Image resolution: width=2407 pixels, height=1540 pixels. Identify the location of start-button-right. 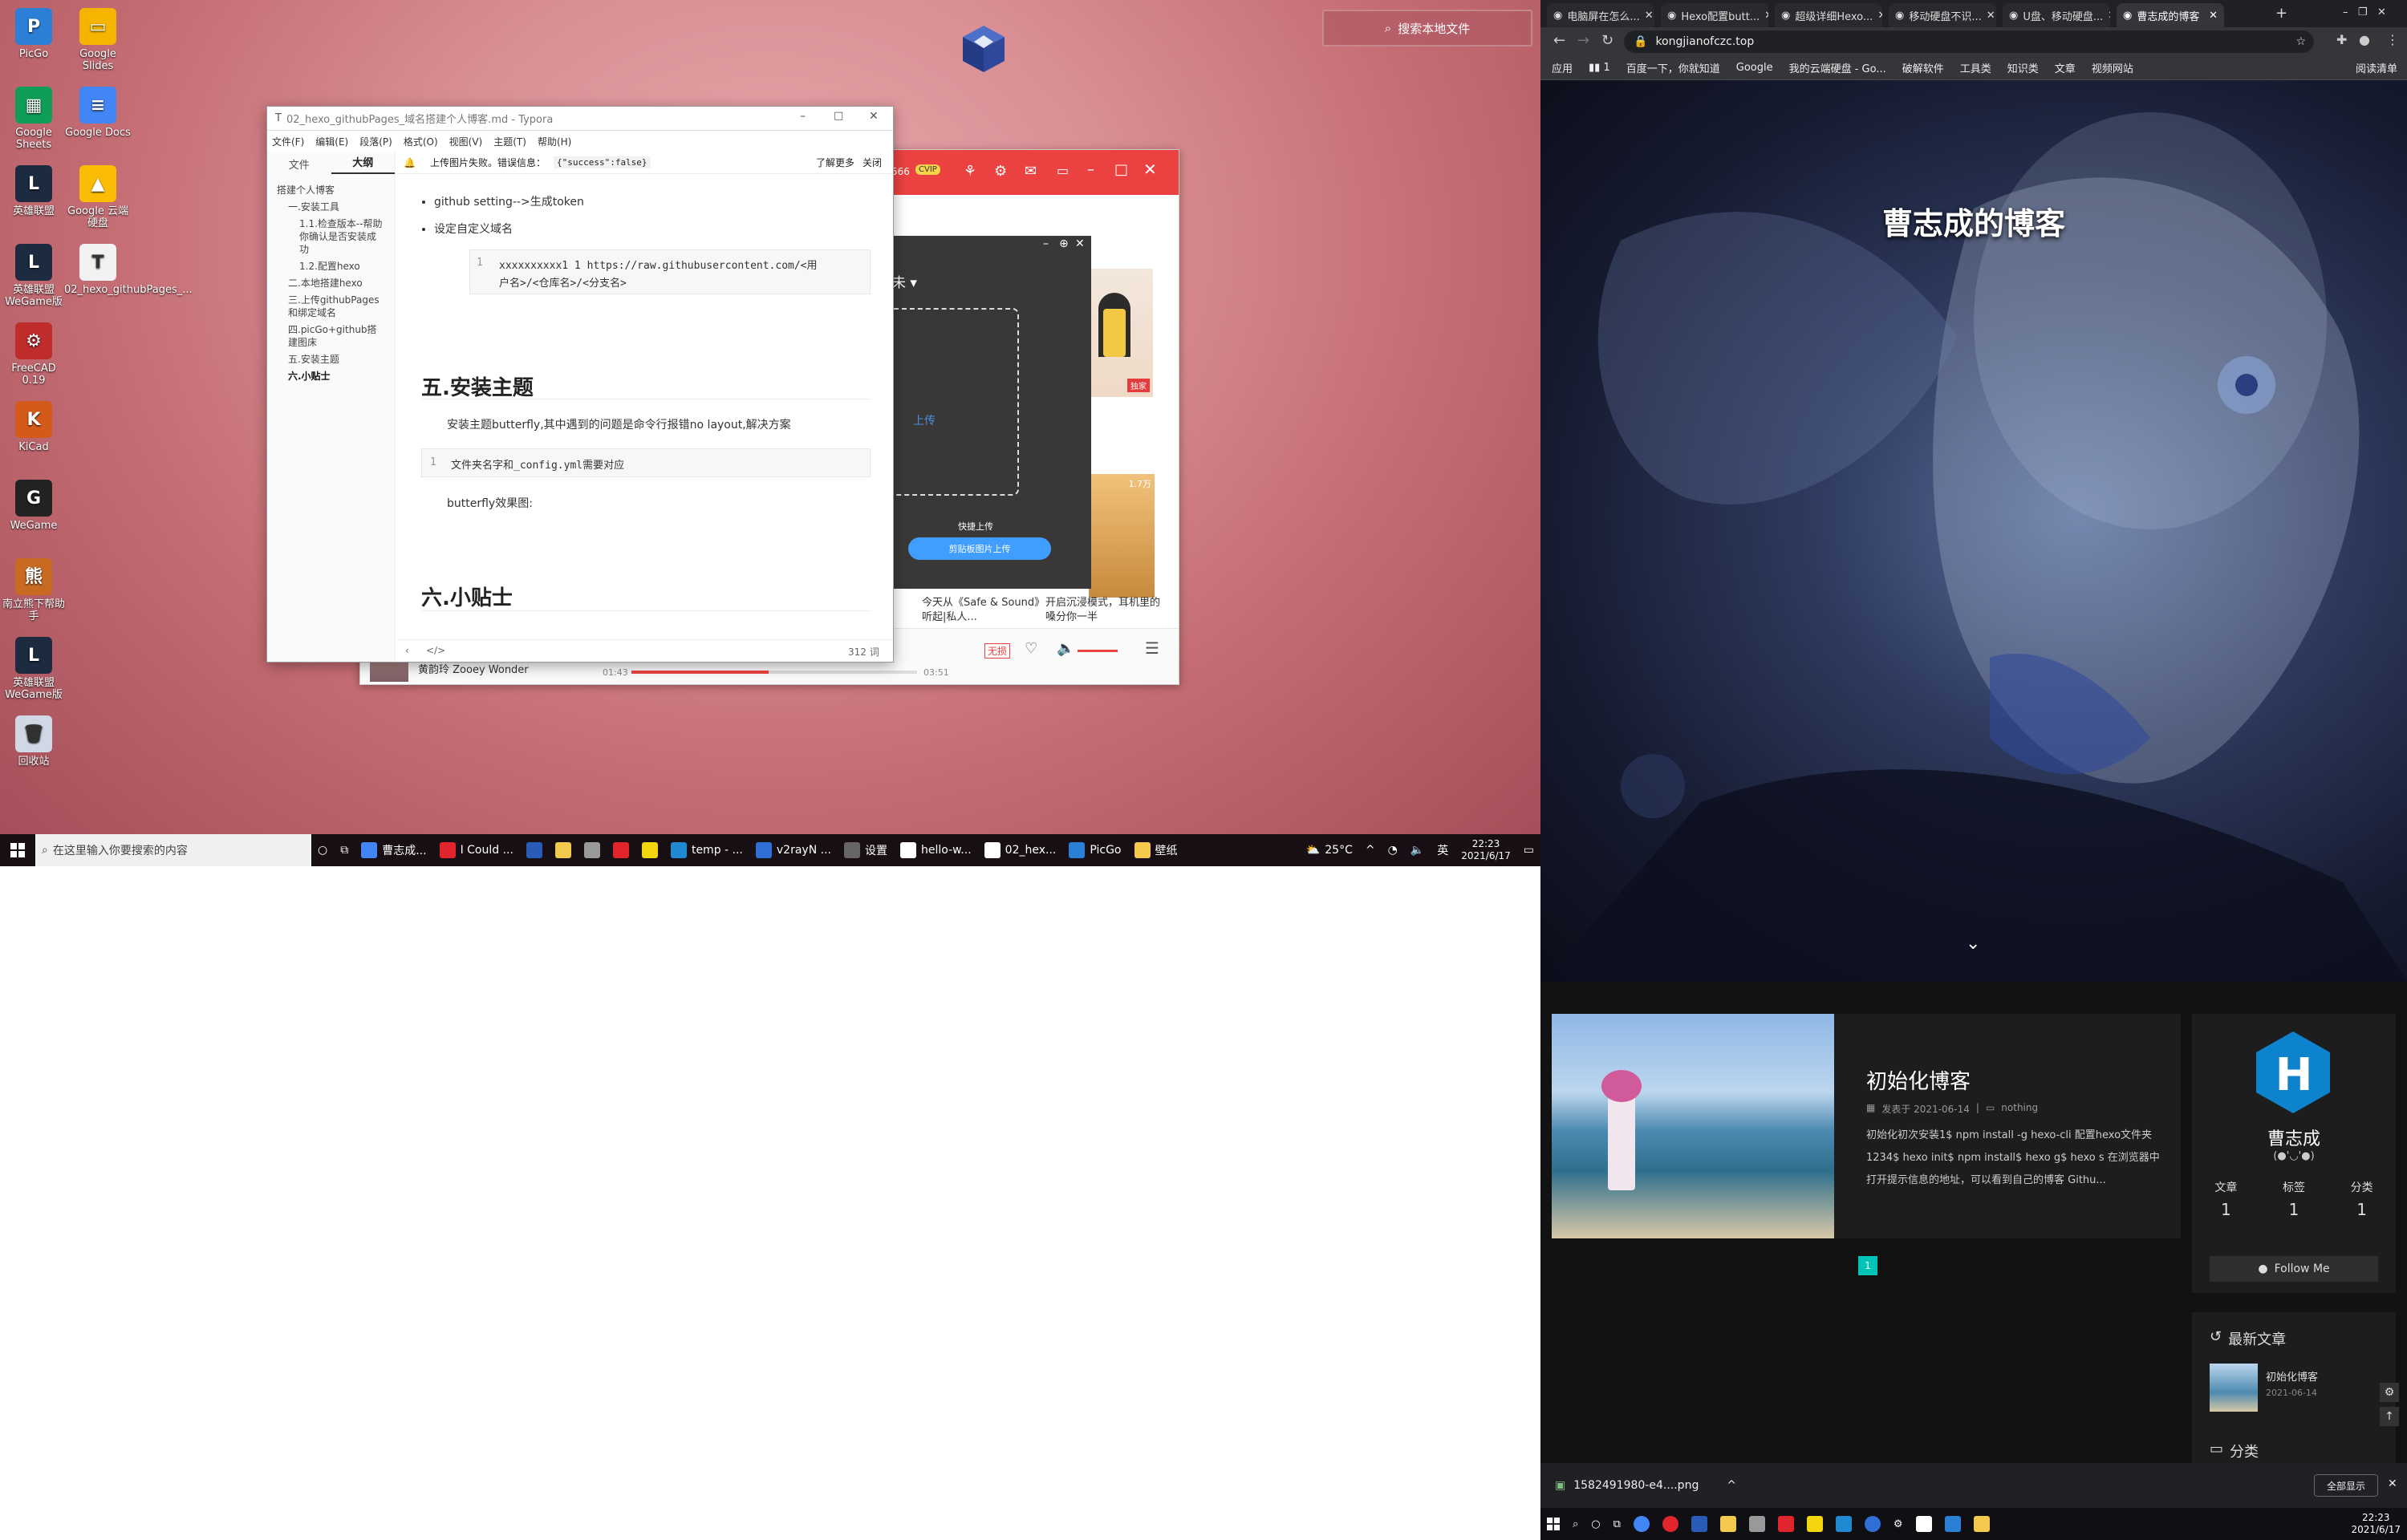
(1553, 1524).